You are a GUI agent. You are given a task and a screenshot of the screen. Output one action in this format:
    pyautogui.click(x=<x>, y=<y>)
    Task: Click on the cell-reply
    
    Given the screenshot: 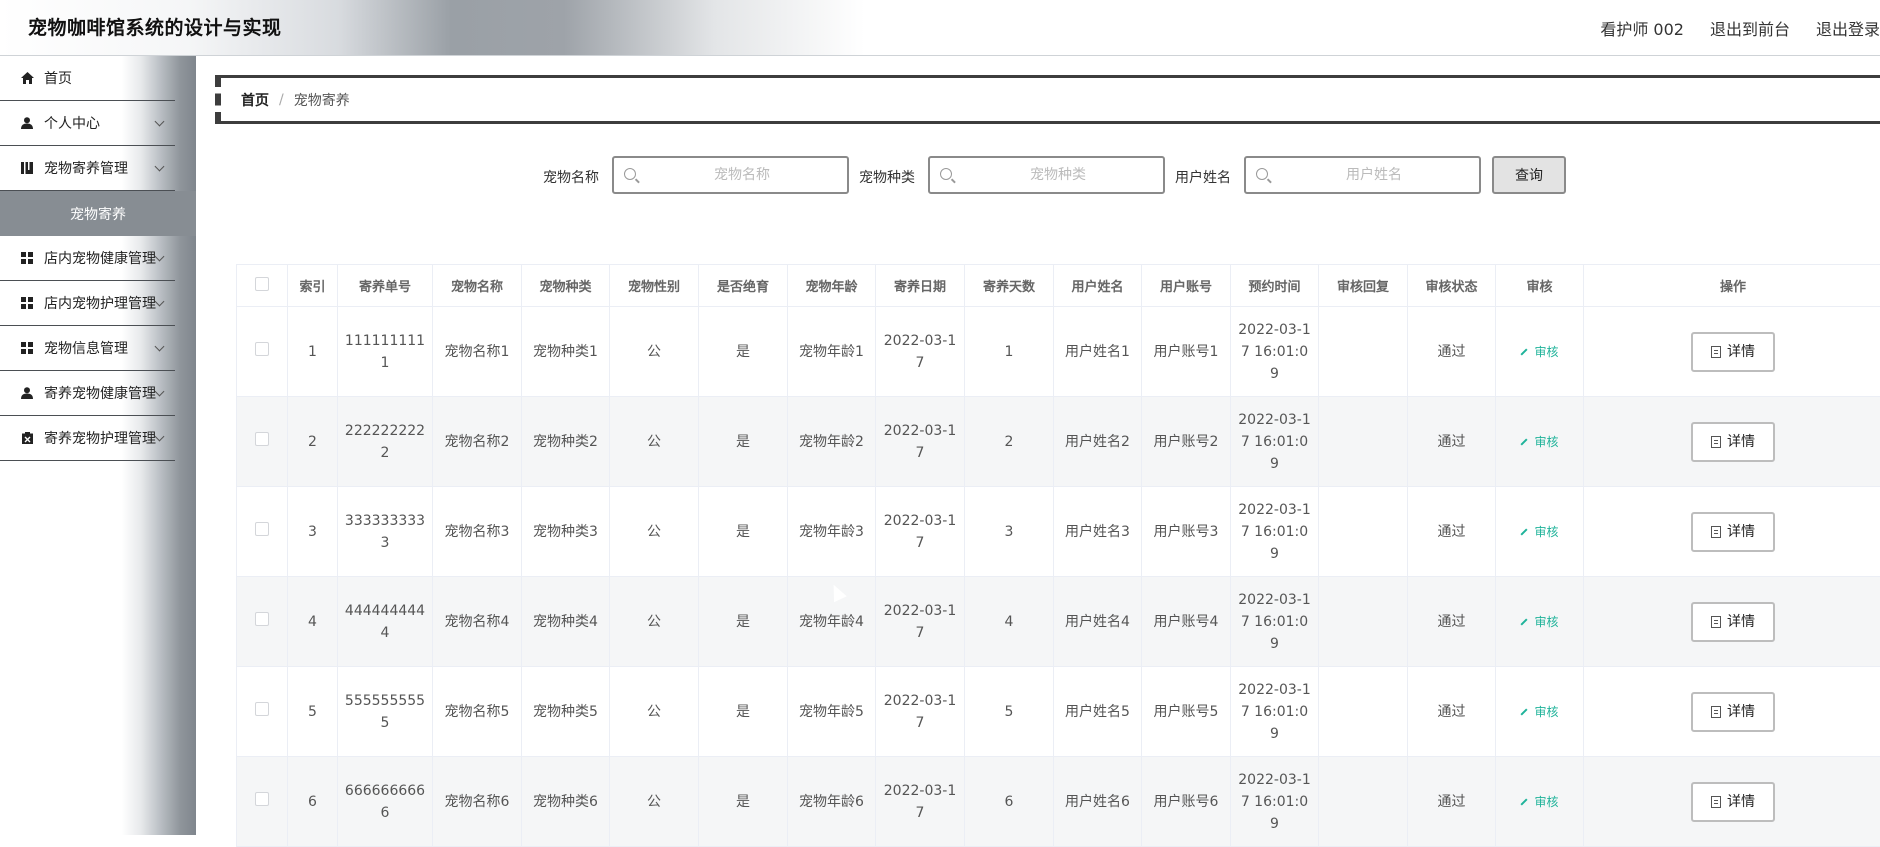 What is the action you would take?
    pyautogui.click(x=1363, y=352)
    